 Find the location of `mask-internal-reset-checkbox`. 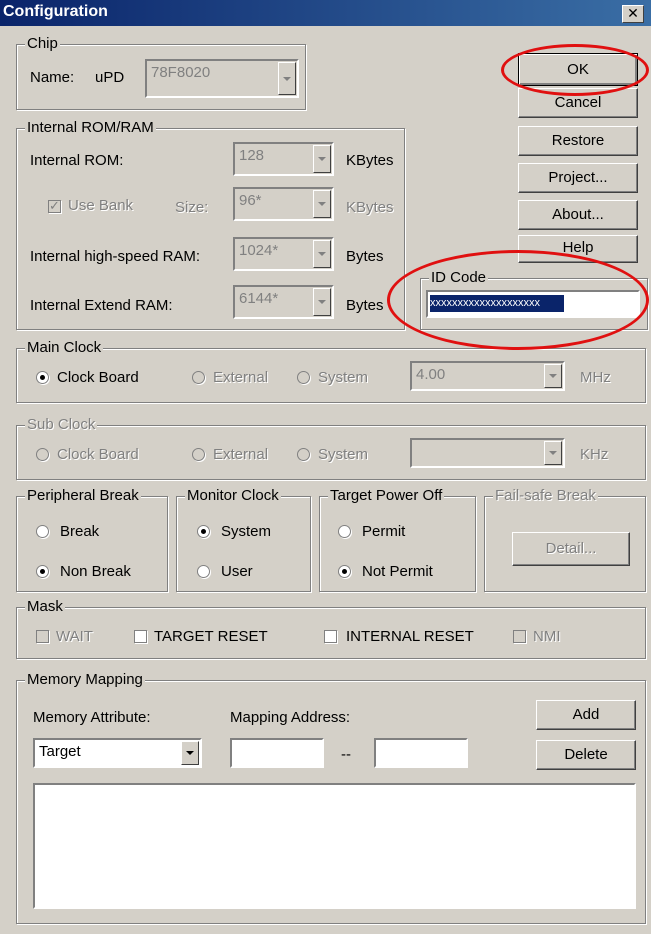

mask-internal-reset-checkbox is located at coordinates (330, 636).